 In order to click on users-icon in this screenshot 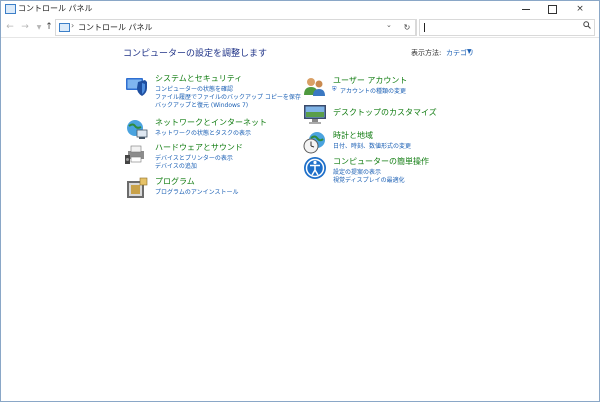, I will do `click(314, 87)`.